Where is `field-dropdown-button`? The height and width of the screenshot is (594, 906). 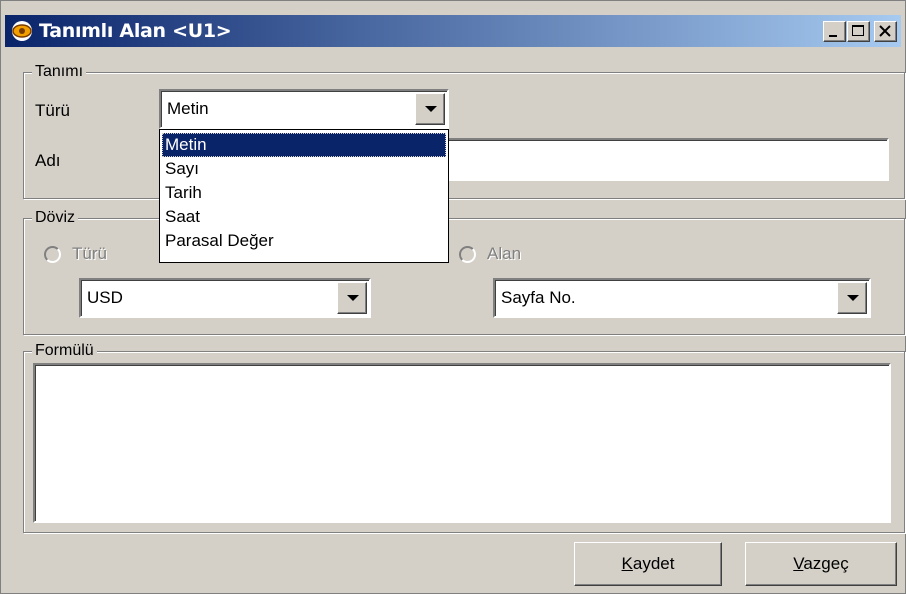 field-dropdown-button is located at coordinates (852, 298).